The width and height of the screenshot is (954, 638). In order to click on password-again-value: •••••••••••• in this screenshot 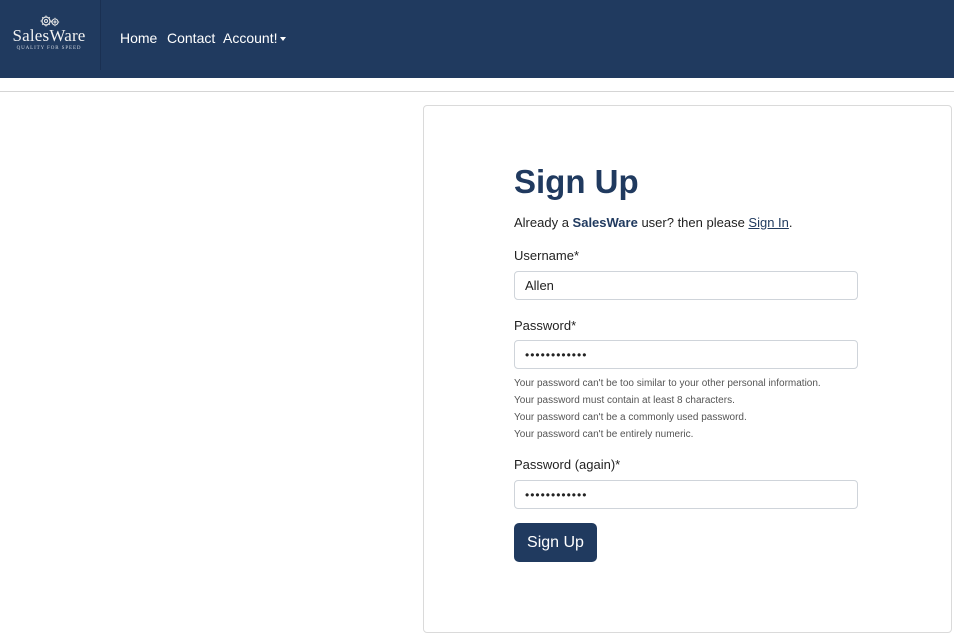, I will do `click(556, 495)`.